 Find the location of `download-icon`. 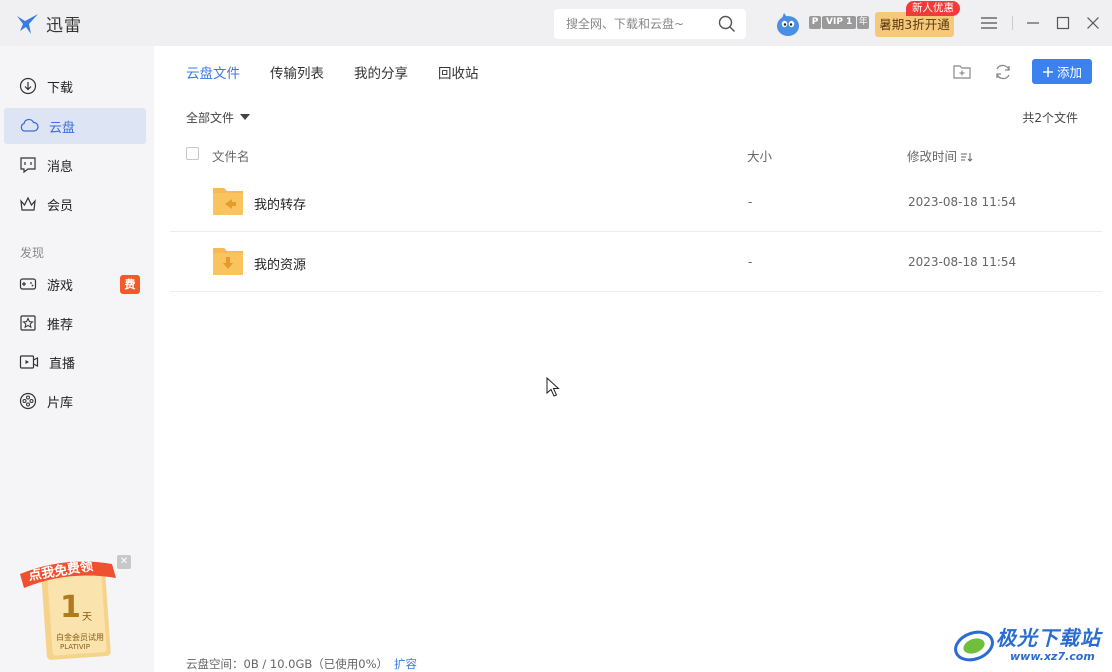

download-icon is located at coordinates (28, 86).